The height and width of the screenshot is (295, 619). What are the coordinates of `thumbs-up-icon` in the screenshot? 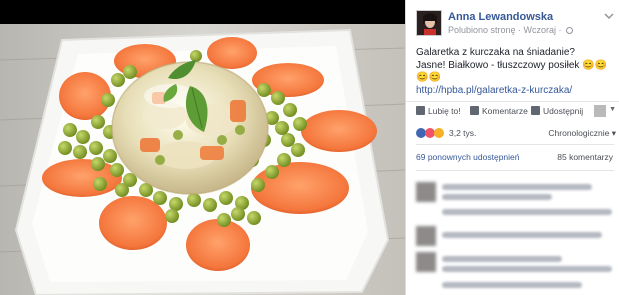 It's located at (420, 110).